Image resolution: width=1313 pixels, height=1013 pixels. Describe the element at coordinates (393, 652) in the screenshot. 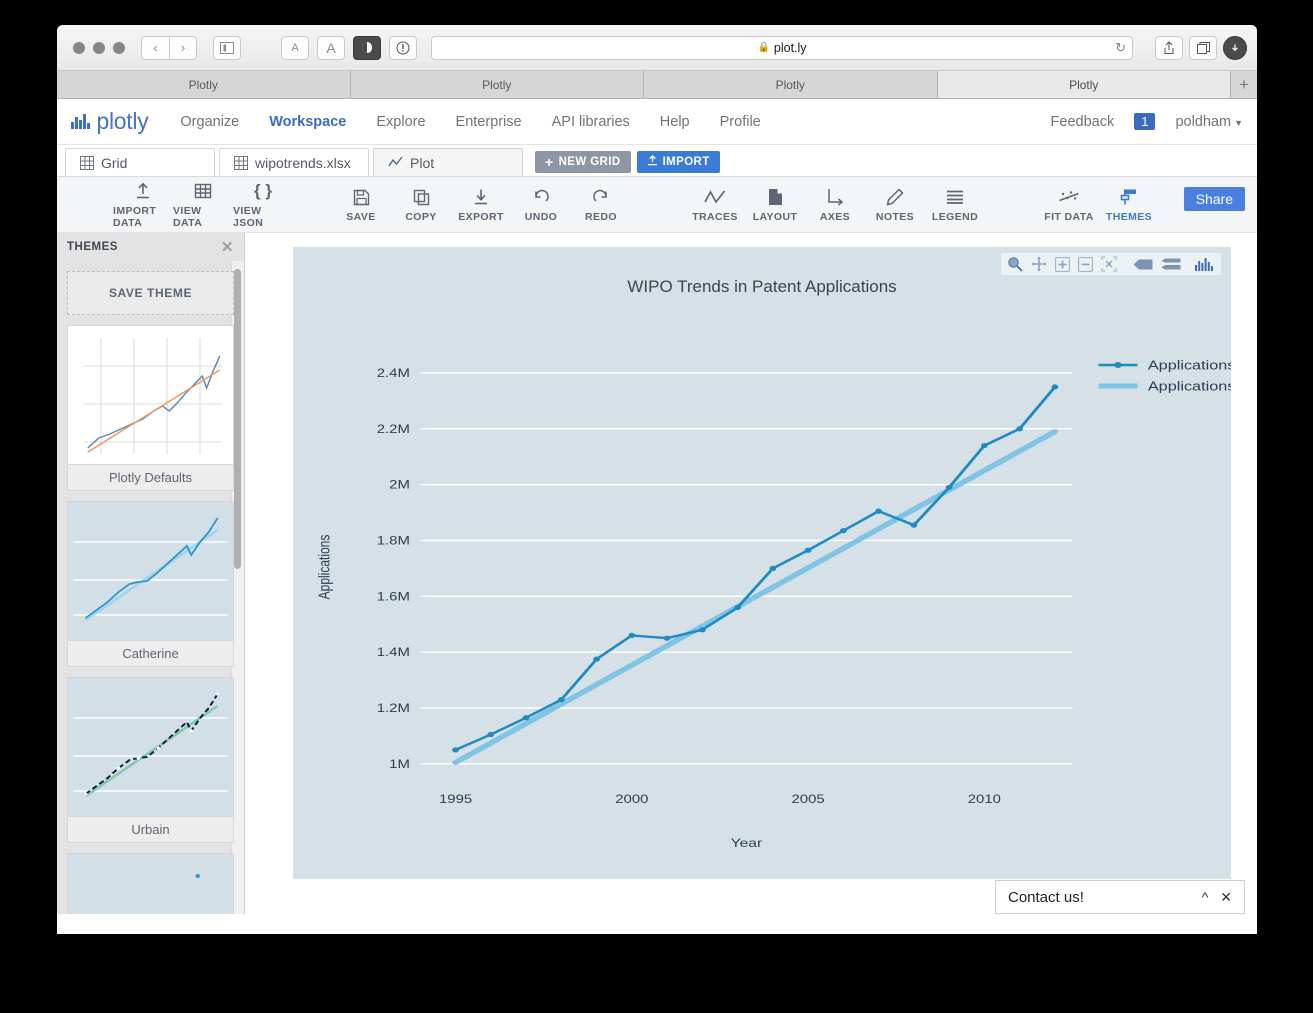

I see `y-tick-label: 1.4M` at that location.